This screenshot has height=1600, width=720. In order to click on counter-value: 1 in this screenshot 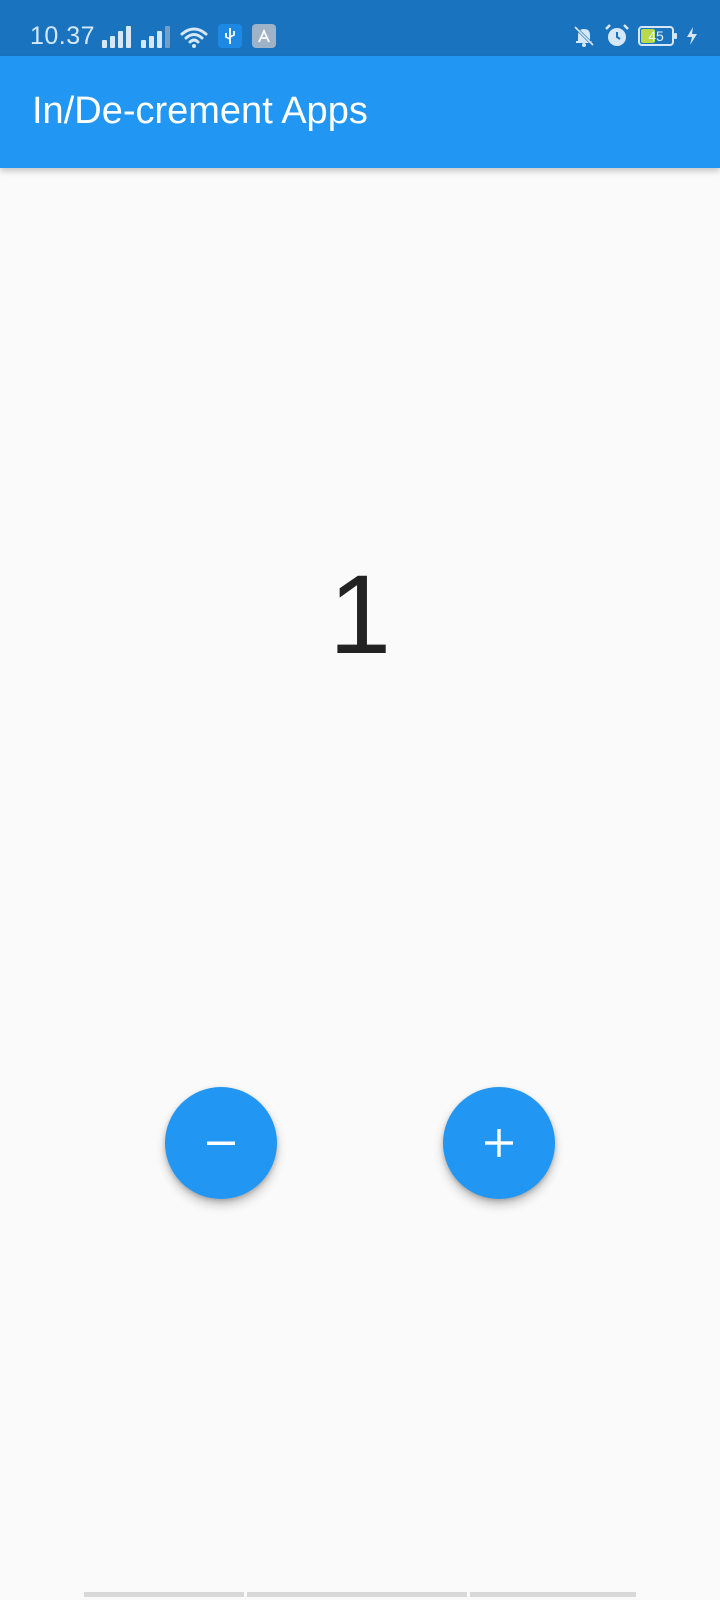, I will do `click(360, 614)`.